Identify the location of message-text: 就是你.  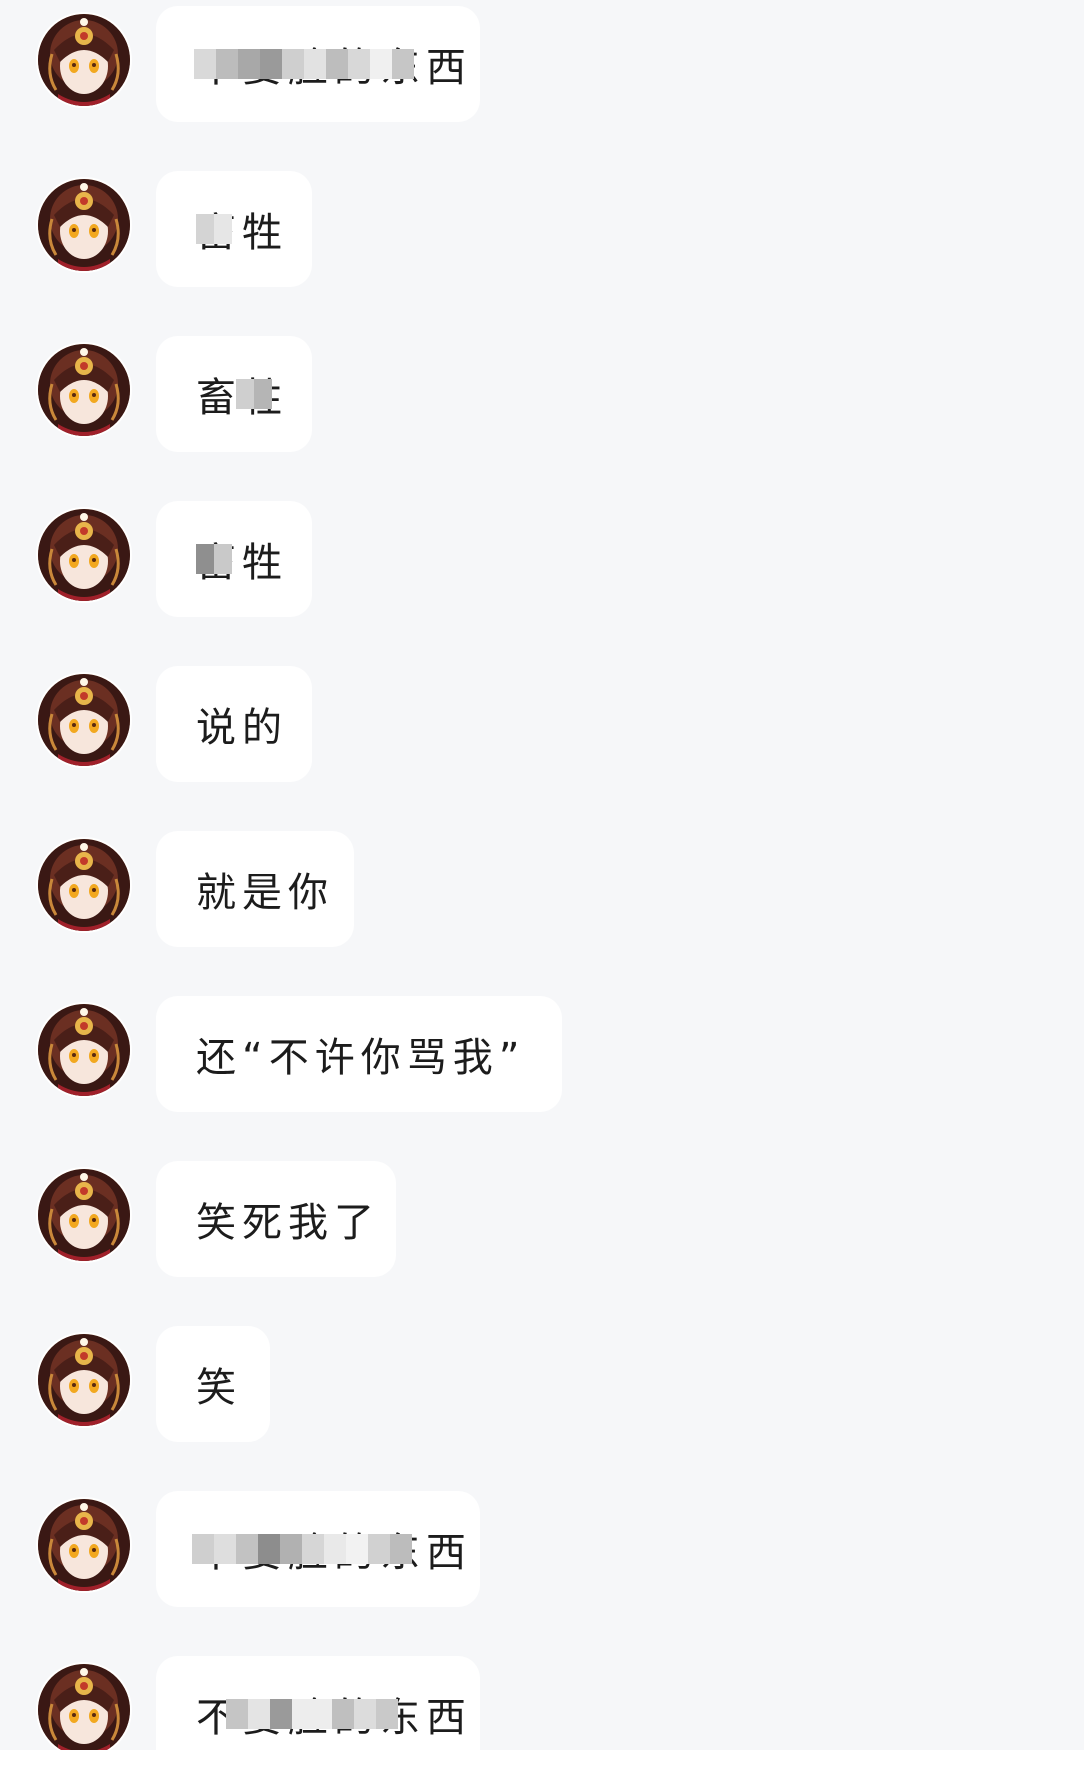
(265, 893).